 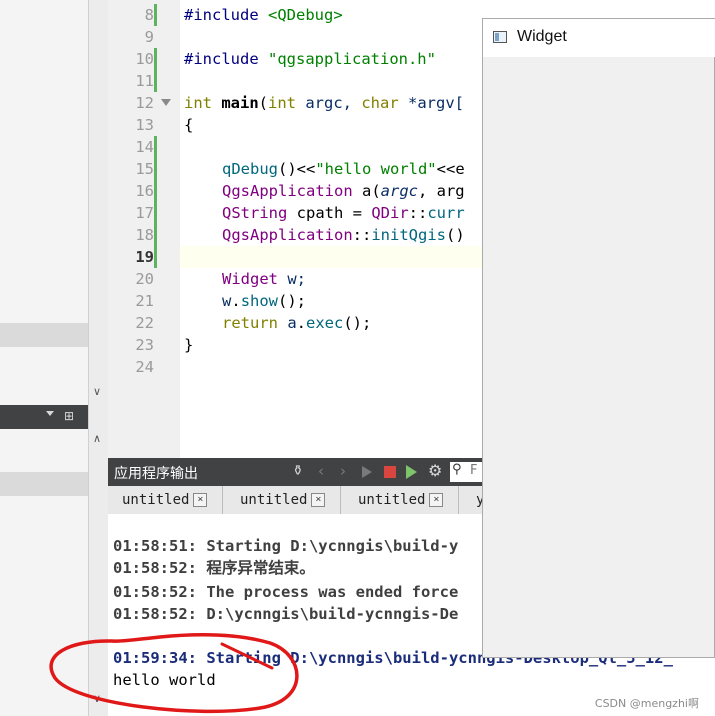 I want to click on code-token: argc, so click(x=399, y=191).